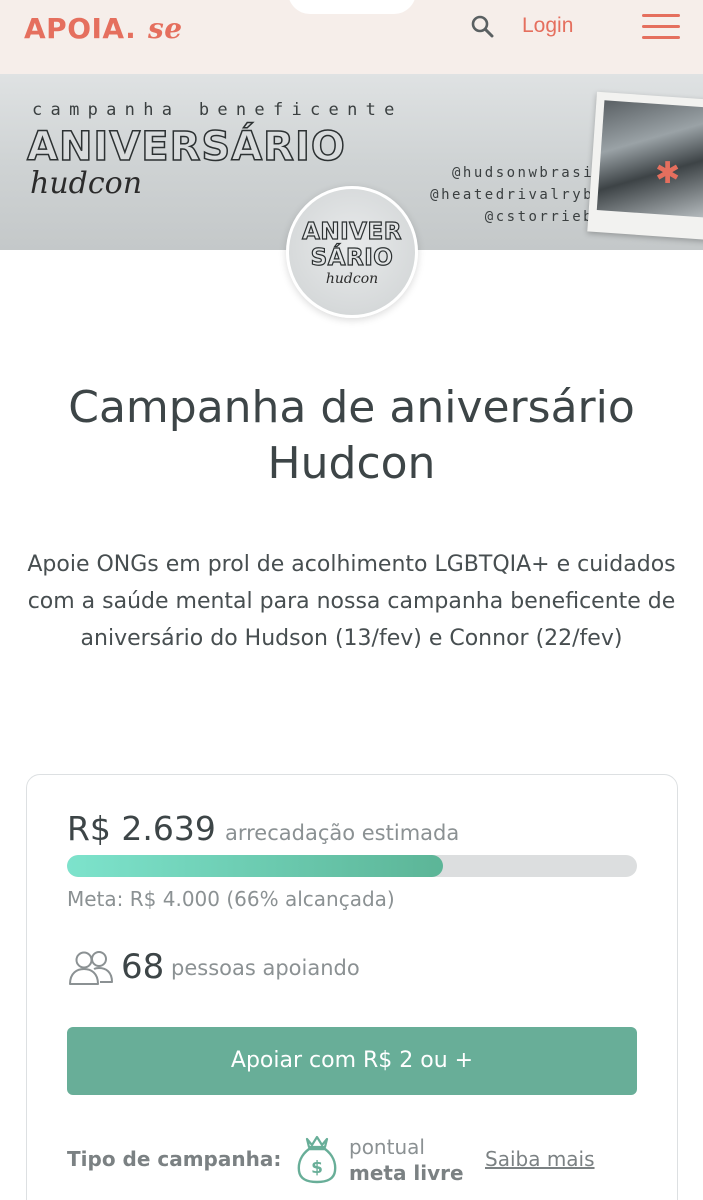  Describe the element at coordinates (540, 1159) in the screenshot. I see `saiba-mais-link: Saiba mais` at that location.